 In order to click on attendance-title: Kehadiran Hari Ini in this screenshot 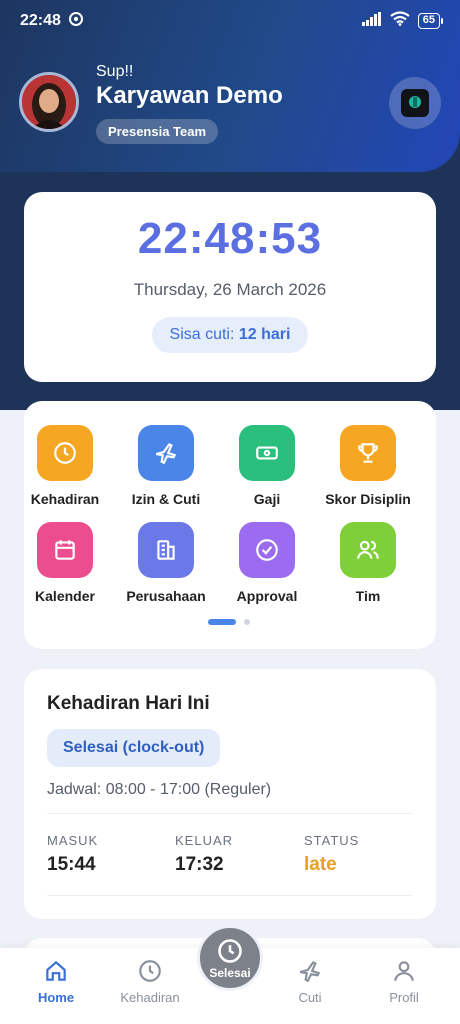, I will do `click(128, 703)`.